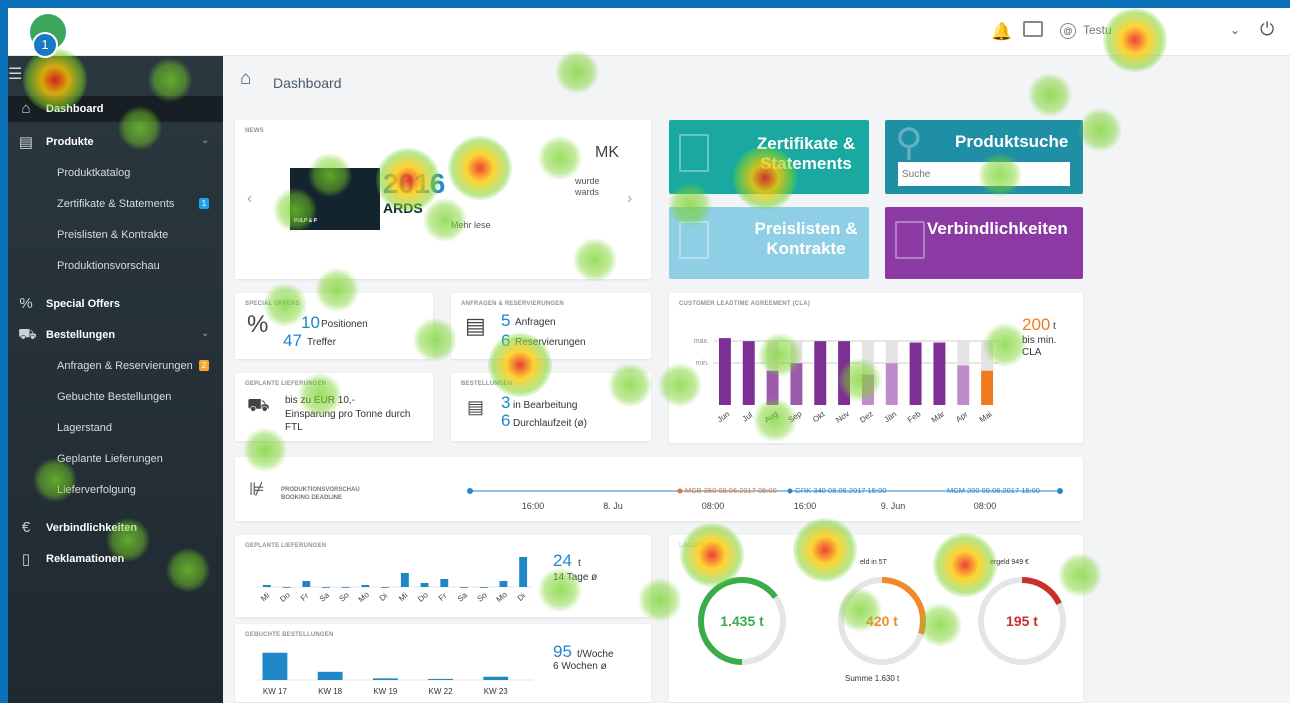  Describe the element at coordinates (1001, 32) in the screenshot. I see `bell-icon: 🔔` at that location.